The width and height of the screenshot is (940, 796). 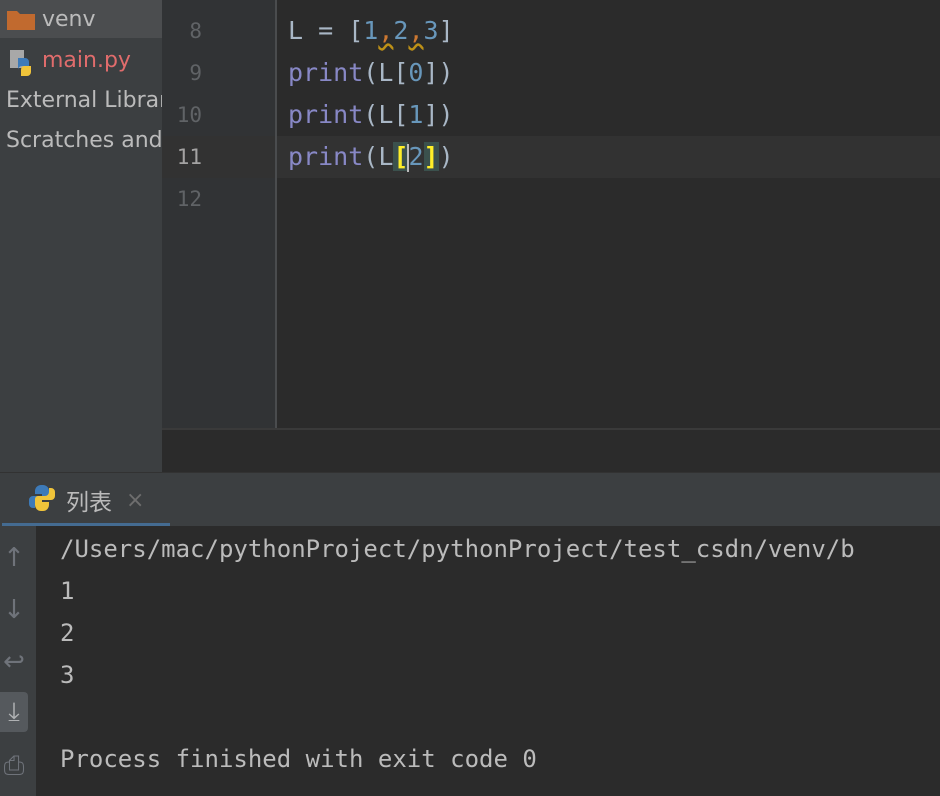 What do you see at coordinates (446, 156) in the screenshot?
I see `code-token: )` at bounding box center [446, 156].